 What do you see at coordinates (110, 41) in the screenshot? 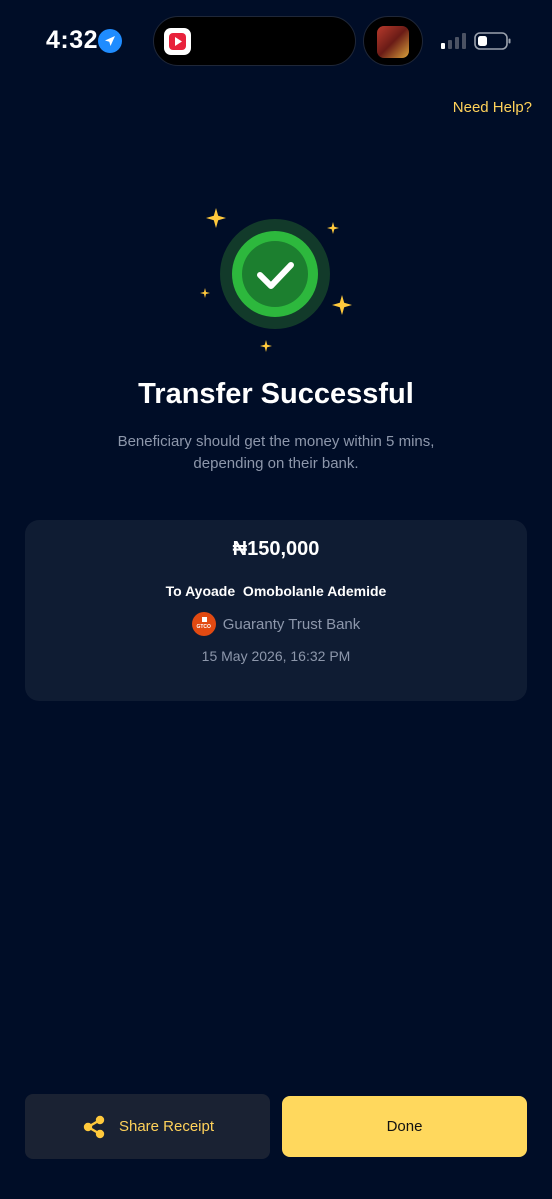
I see `location-arrow-icon` at bounding box center [110, 41].